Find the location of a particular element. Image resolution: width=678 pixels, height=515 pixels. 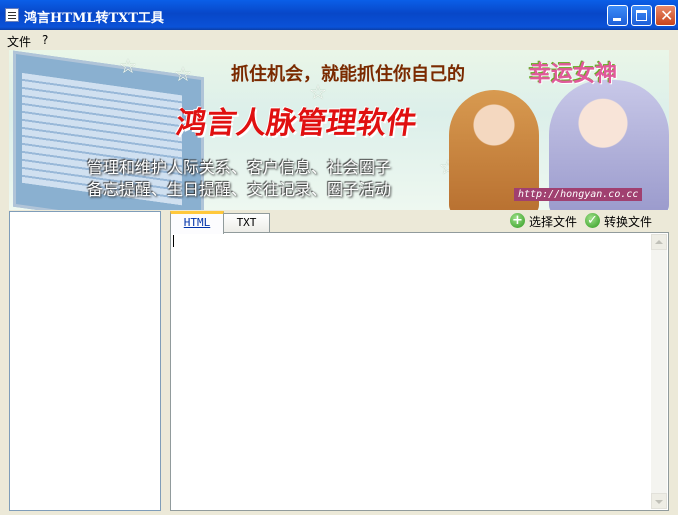

tab-html: HTML is located at coordinates (197, 222).